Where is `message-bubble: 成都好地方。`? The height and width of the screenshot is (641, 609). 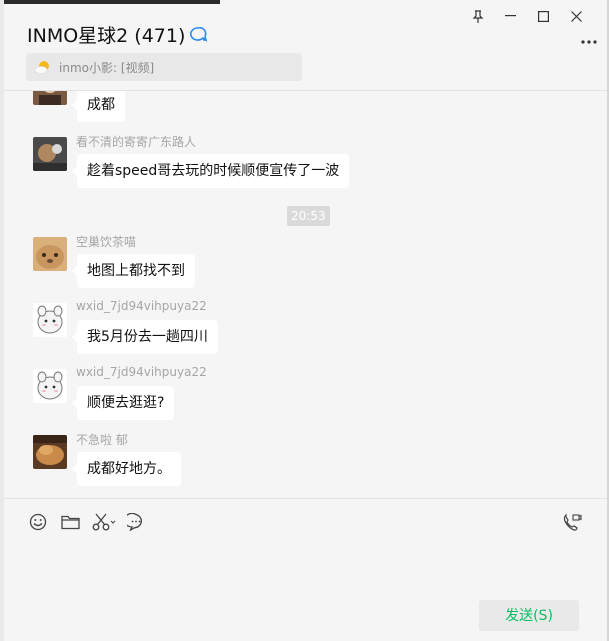
message-bubble: 成都好地方。 is located at coordinates (126, 469).